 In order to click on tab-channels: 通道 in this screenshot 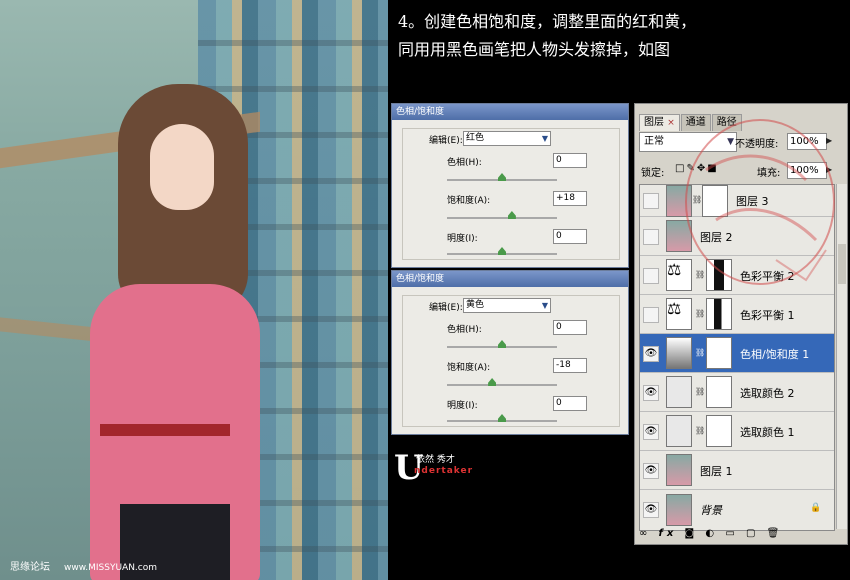, I will do `click(695, 122)`.